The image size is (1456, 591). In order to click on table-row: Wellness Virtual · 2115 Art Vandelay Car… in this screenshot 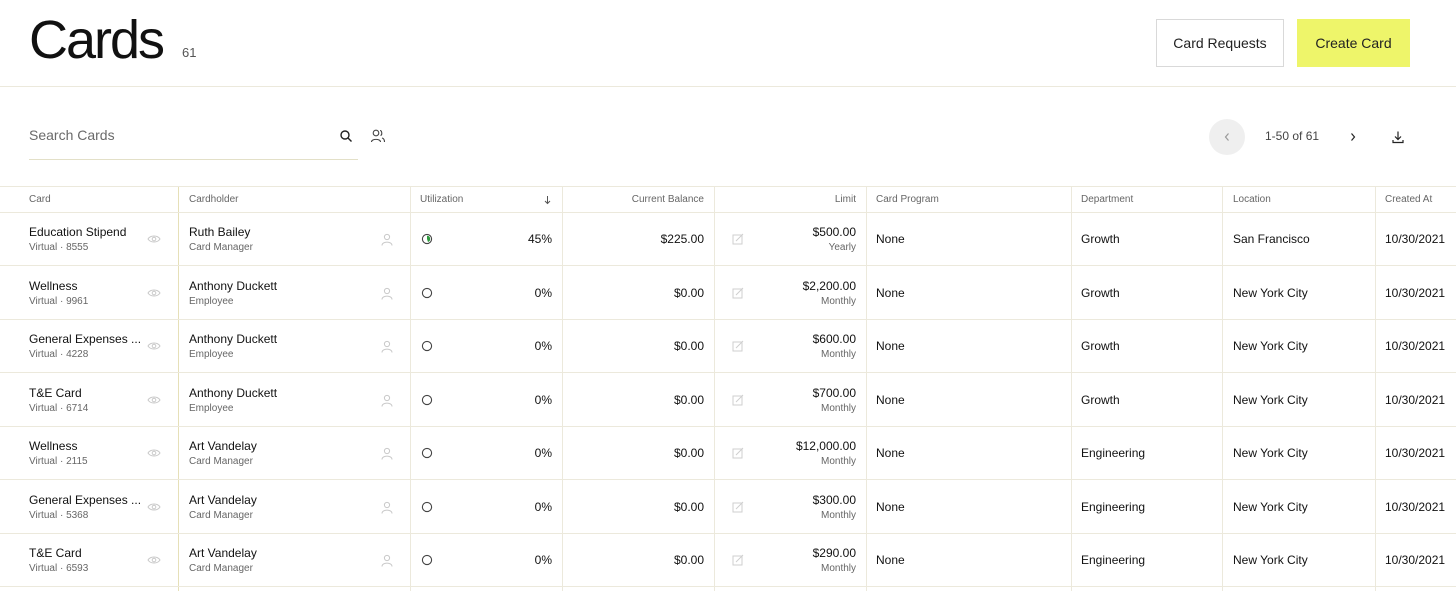, I will do `click(728, 453)`.